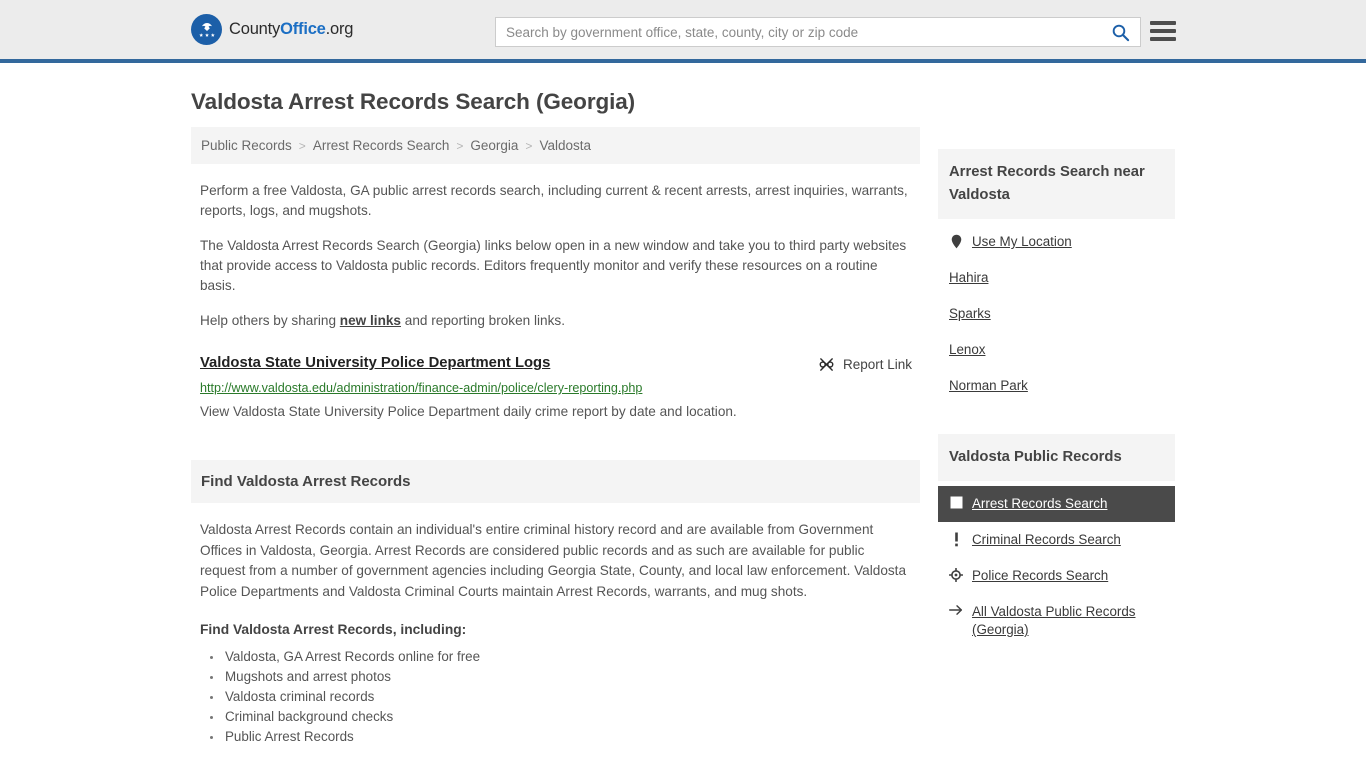 This screenshot has height=768, width=1366. I want to click on sidebar-item-label: Hahira, so click(969, 277).